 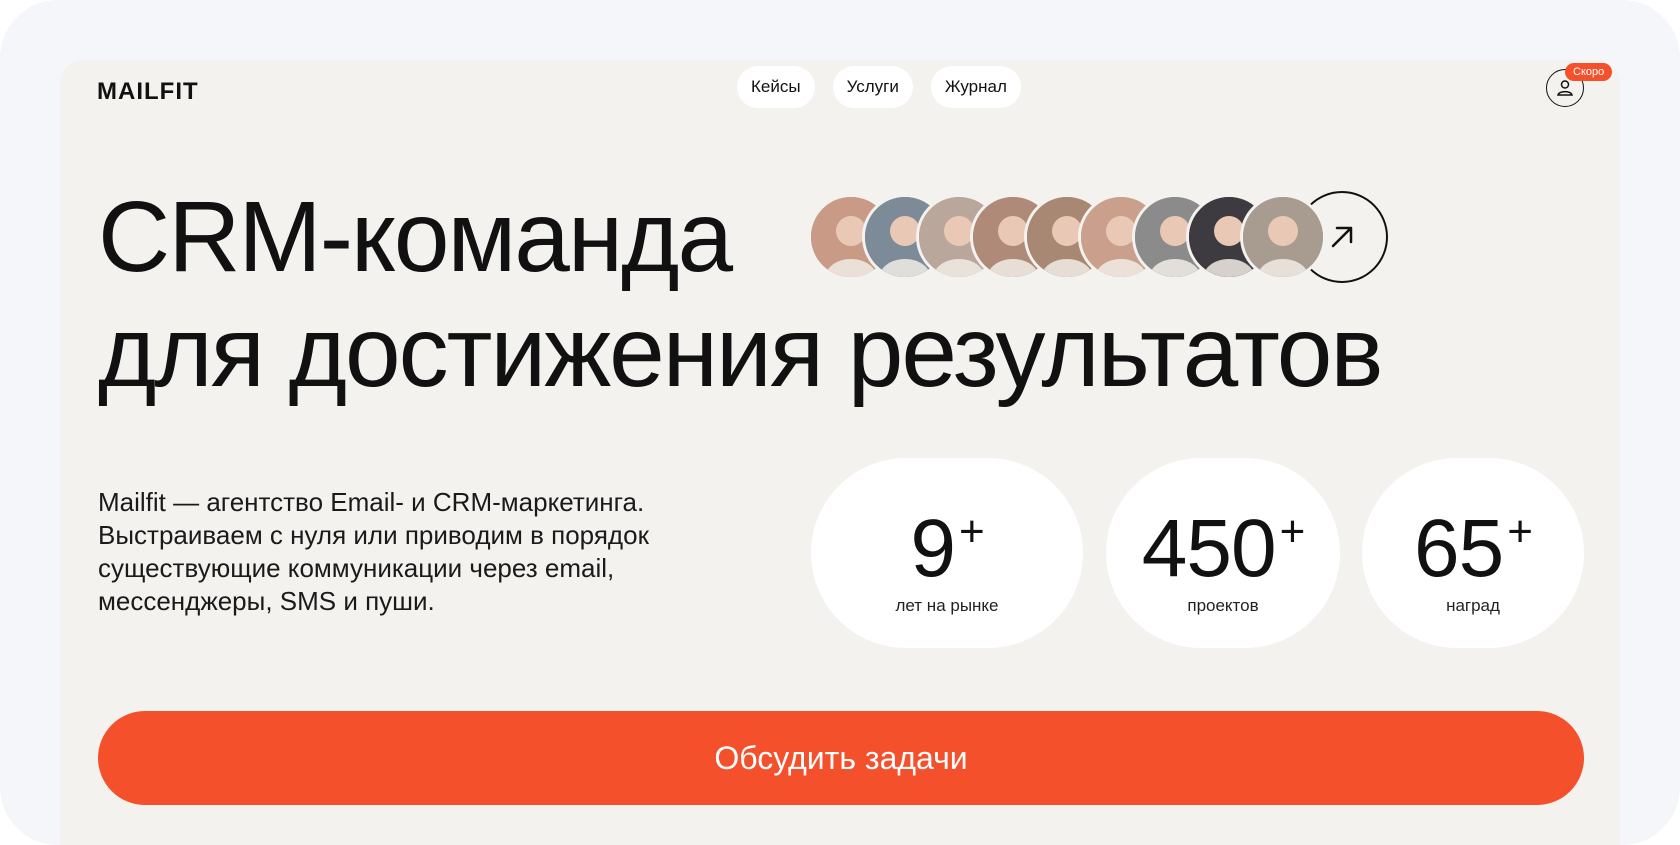 What do you see at coordinates (740, 352) in the screenshot?
I see `hero-title-line-2: для достижения результатов` at bounding box center [740, 352].